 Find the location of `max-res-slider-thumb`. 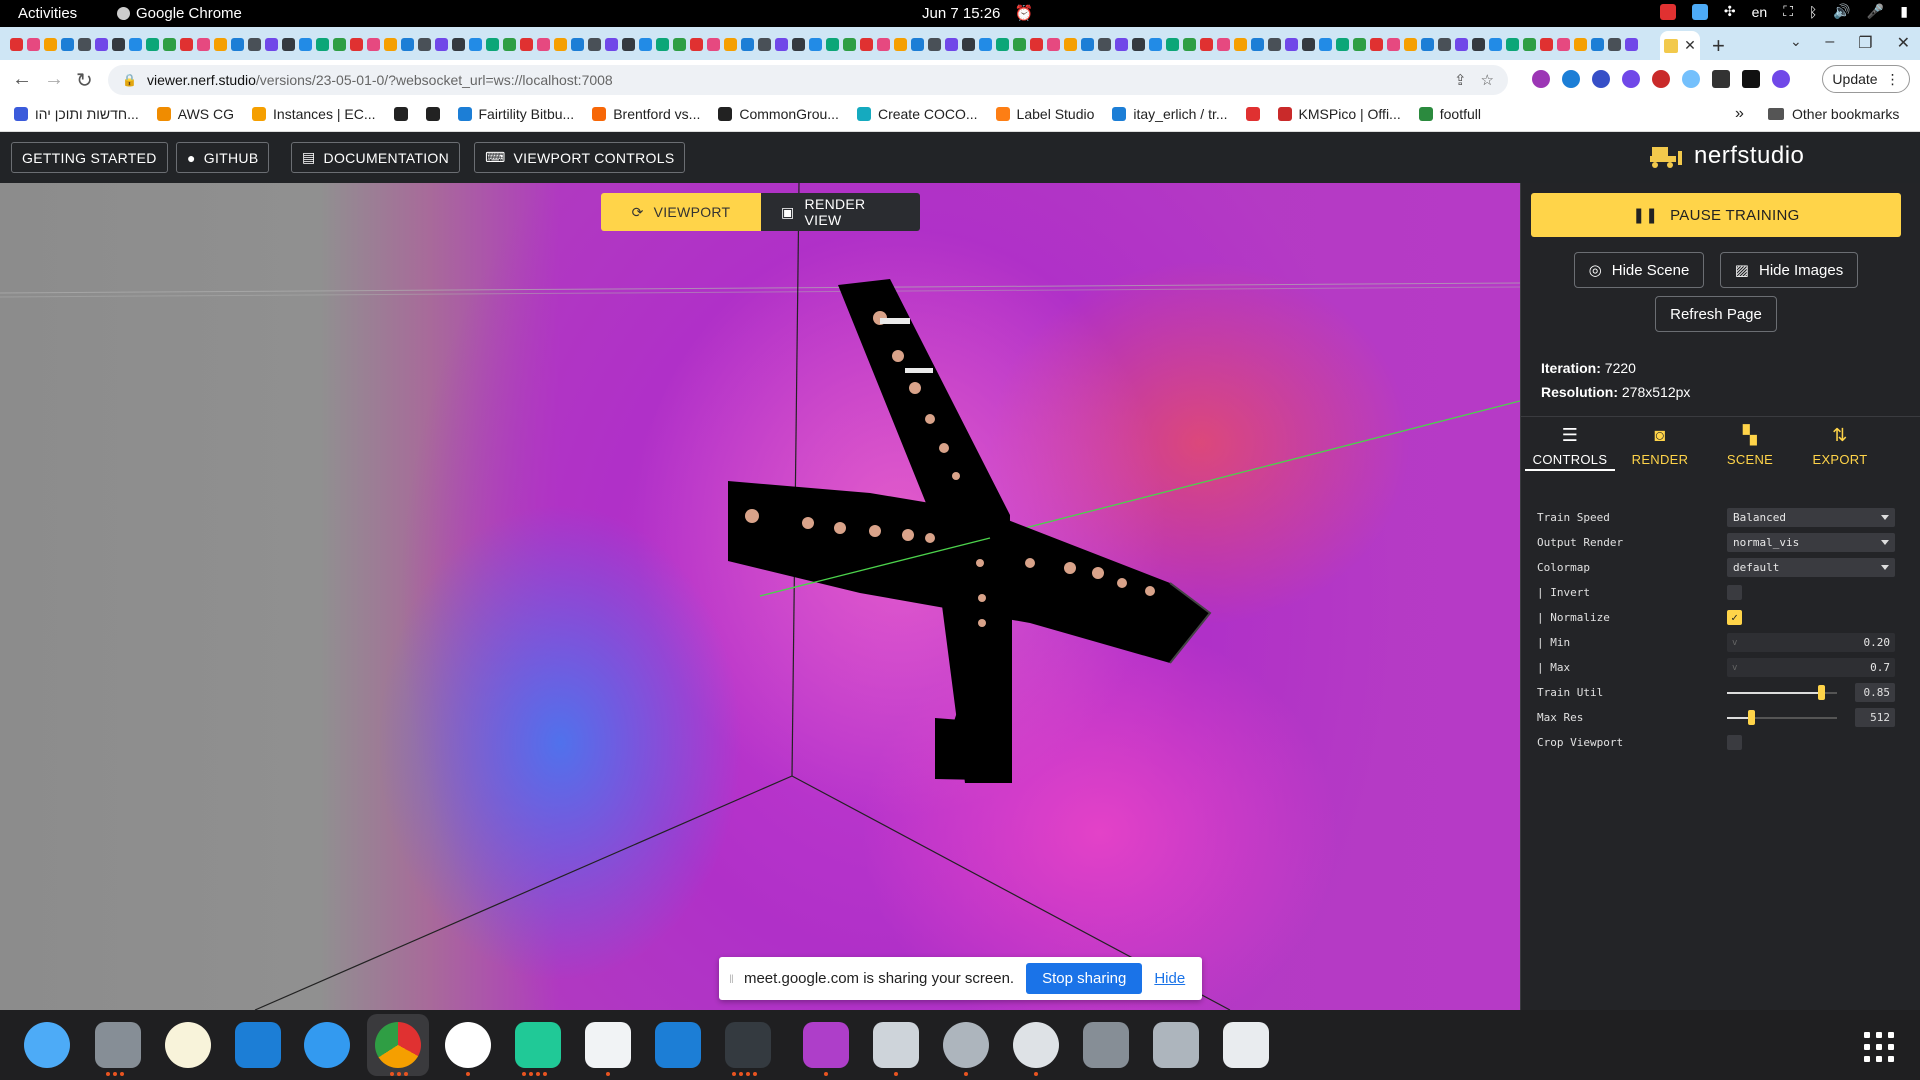

max-res-slider-thumb is located at coordinates (1752, 717).